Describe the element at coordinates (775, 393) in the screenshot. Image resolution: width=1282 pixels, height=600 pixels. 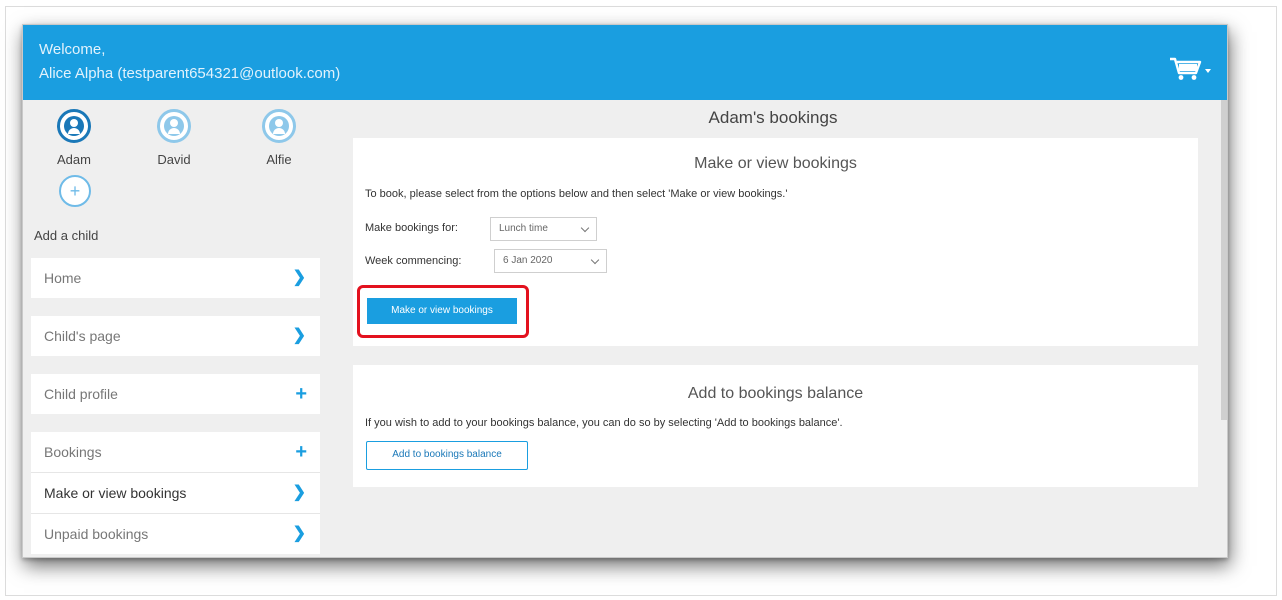
I see `card-title: Add to bookings balance` at that location.